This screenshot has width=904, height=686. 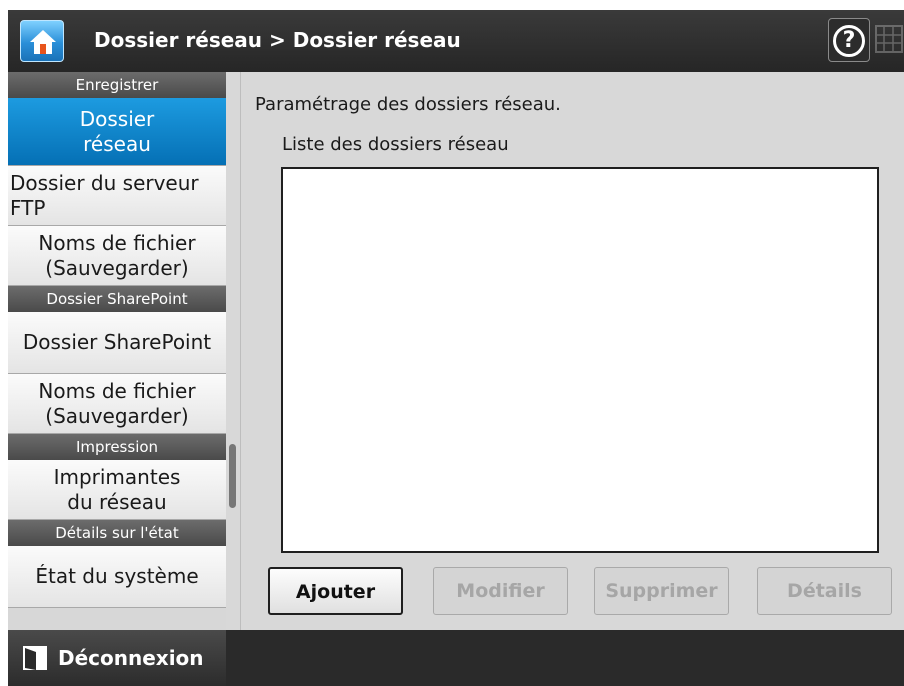 I want to click on help-icon: ?, so click(x=849, y=41).